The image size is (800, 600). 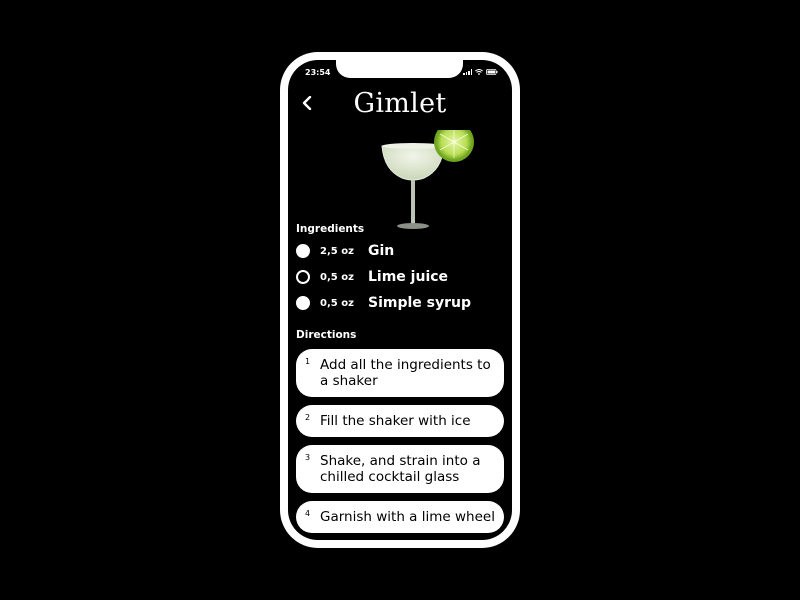 I want to click on signal-icon, so click(x=467, y=72).